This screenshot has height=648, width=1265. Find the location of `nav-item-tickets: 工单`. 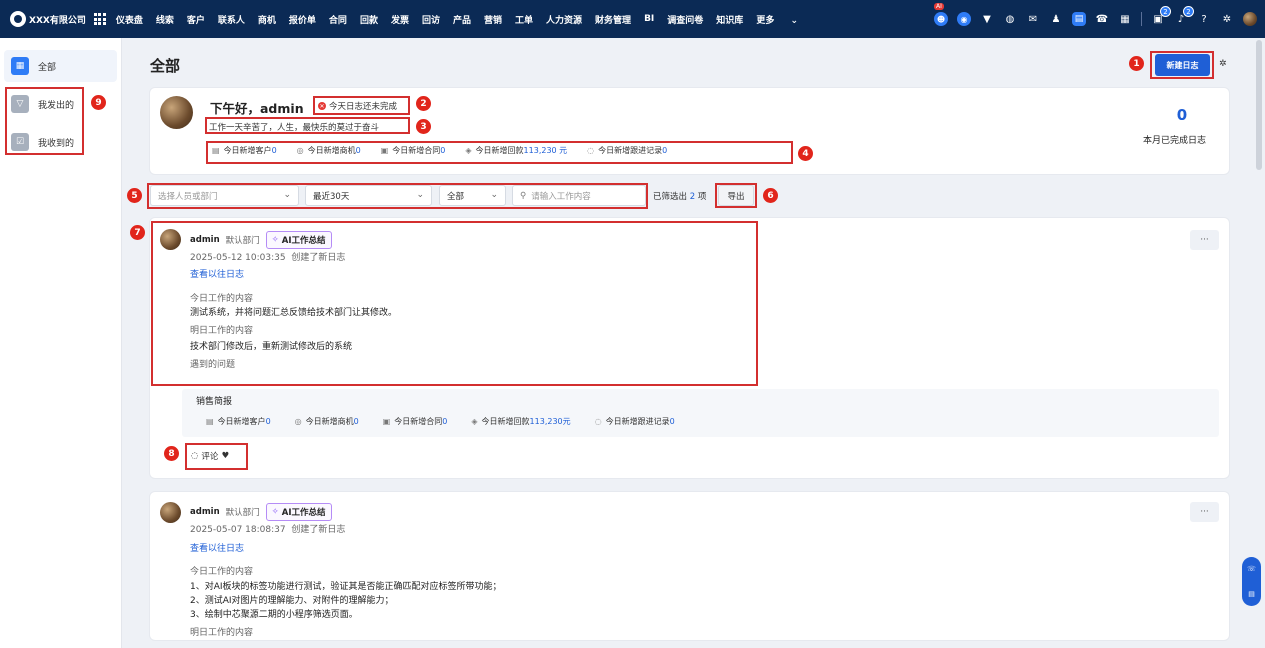

nav-item-tickets: 工单 is located at coordinates (524, 19).